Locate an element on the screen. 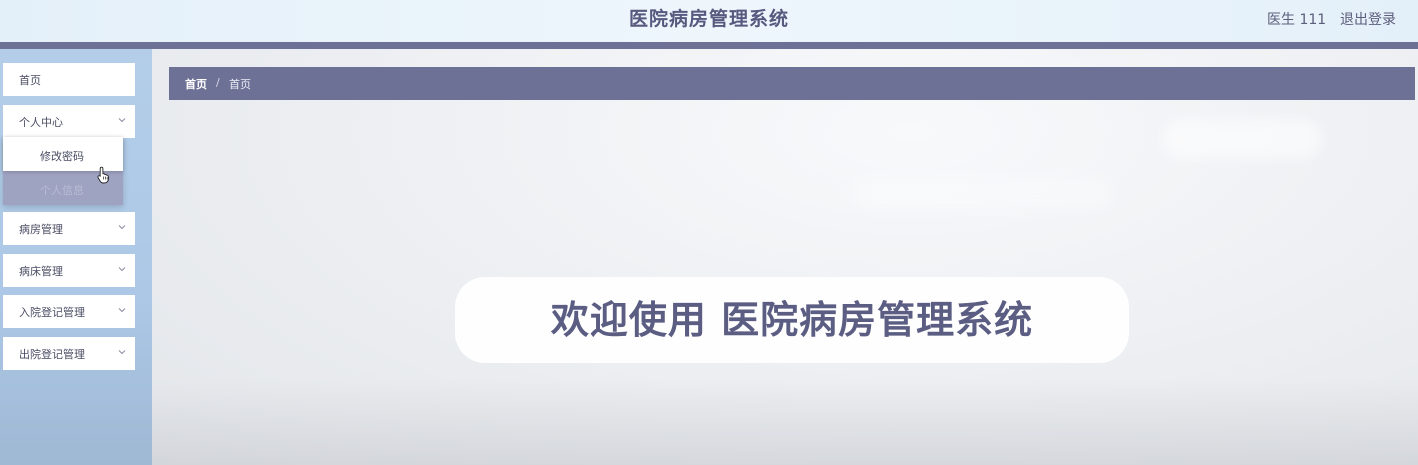 This screenshot has width=1418, height=465. submenu-item-profile: 个人信息 is located at coordinates (63, 188).